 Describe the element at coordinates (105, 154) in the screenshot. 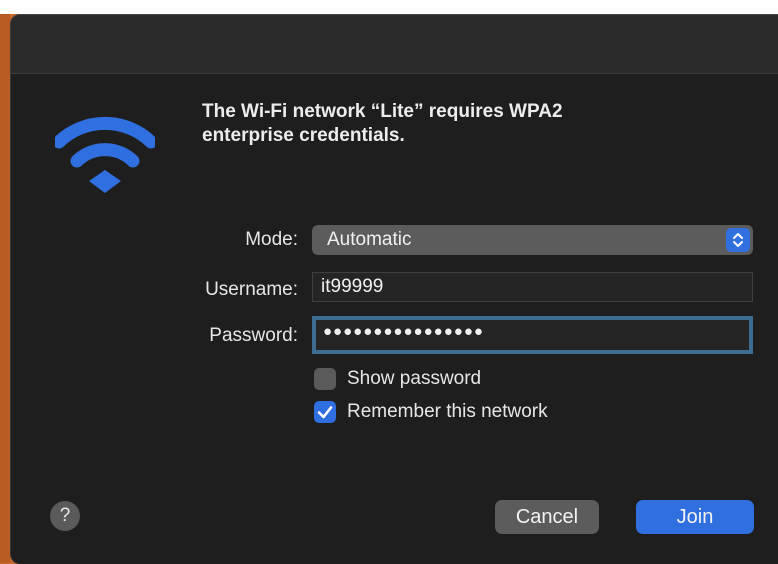

I see `wifi-icon` at that location.